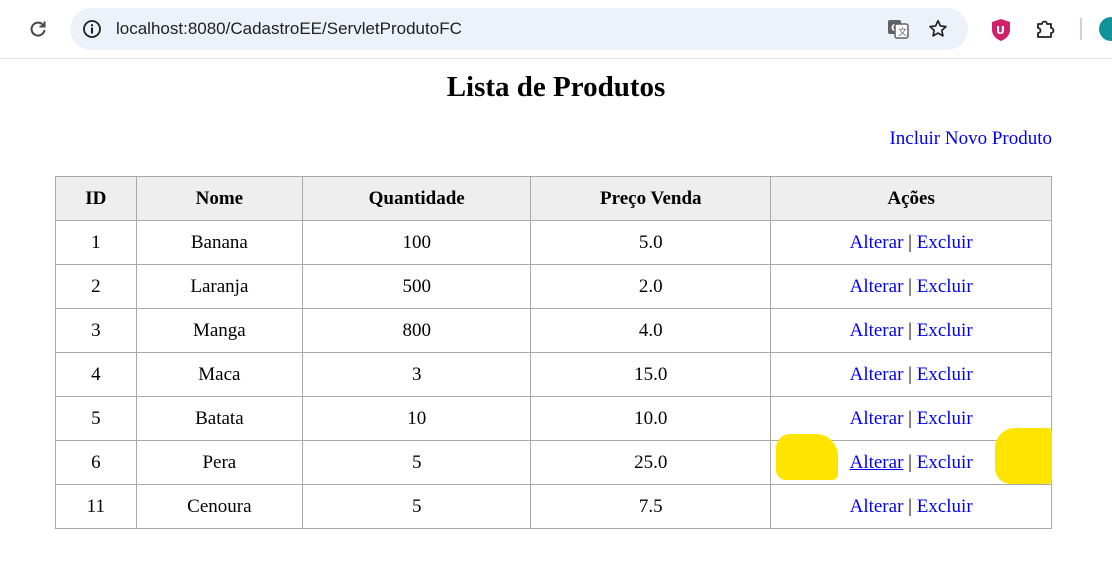 The image size is (1112, 568). What do you see at coordinates (219, 286) in the screenshot?
I see `cell-nome: Laranja` at bounding box center [219, 286].